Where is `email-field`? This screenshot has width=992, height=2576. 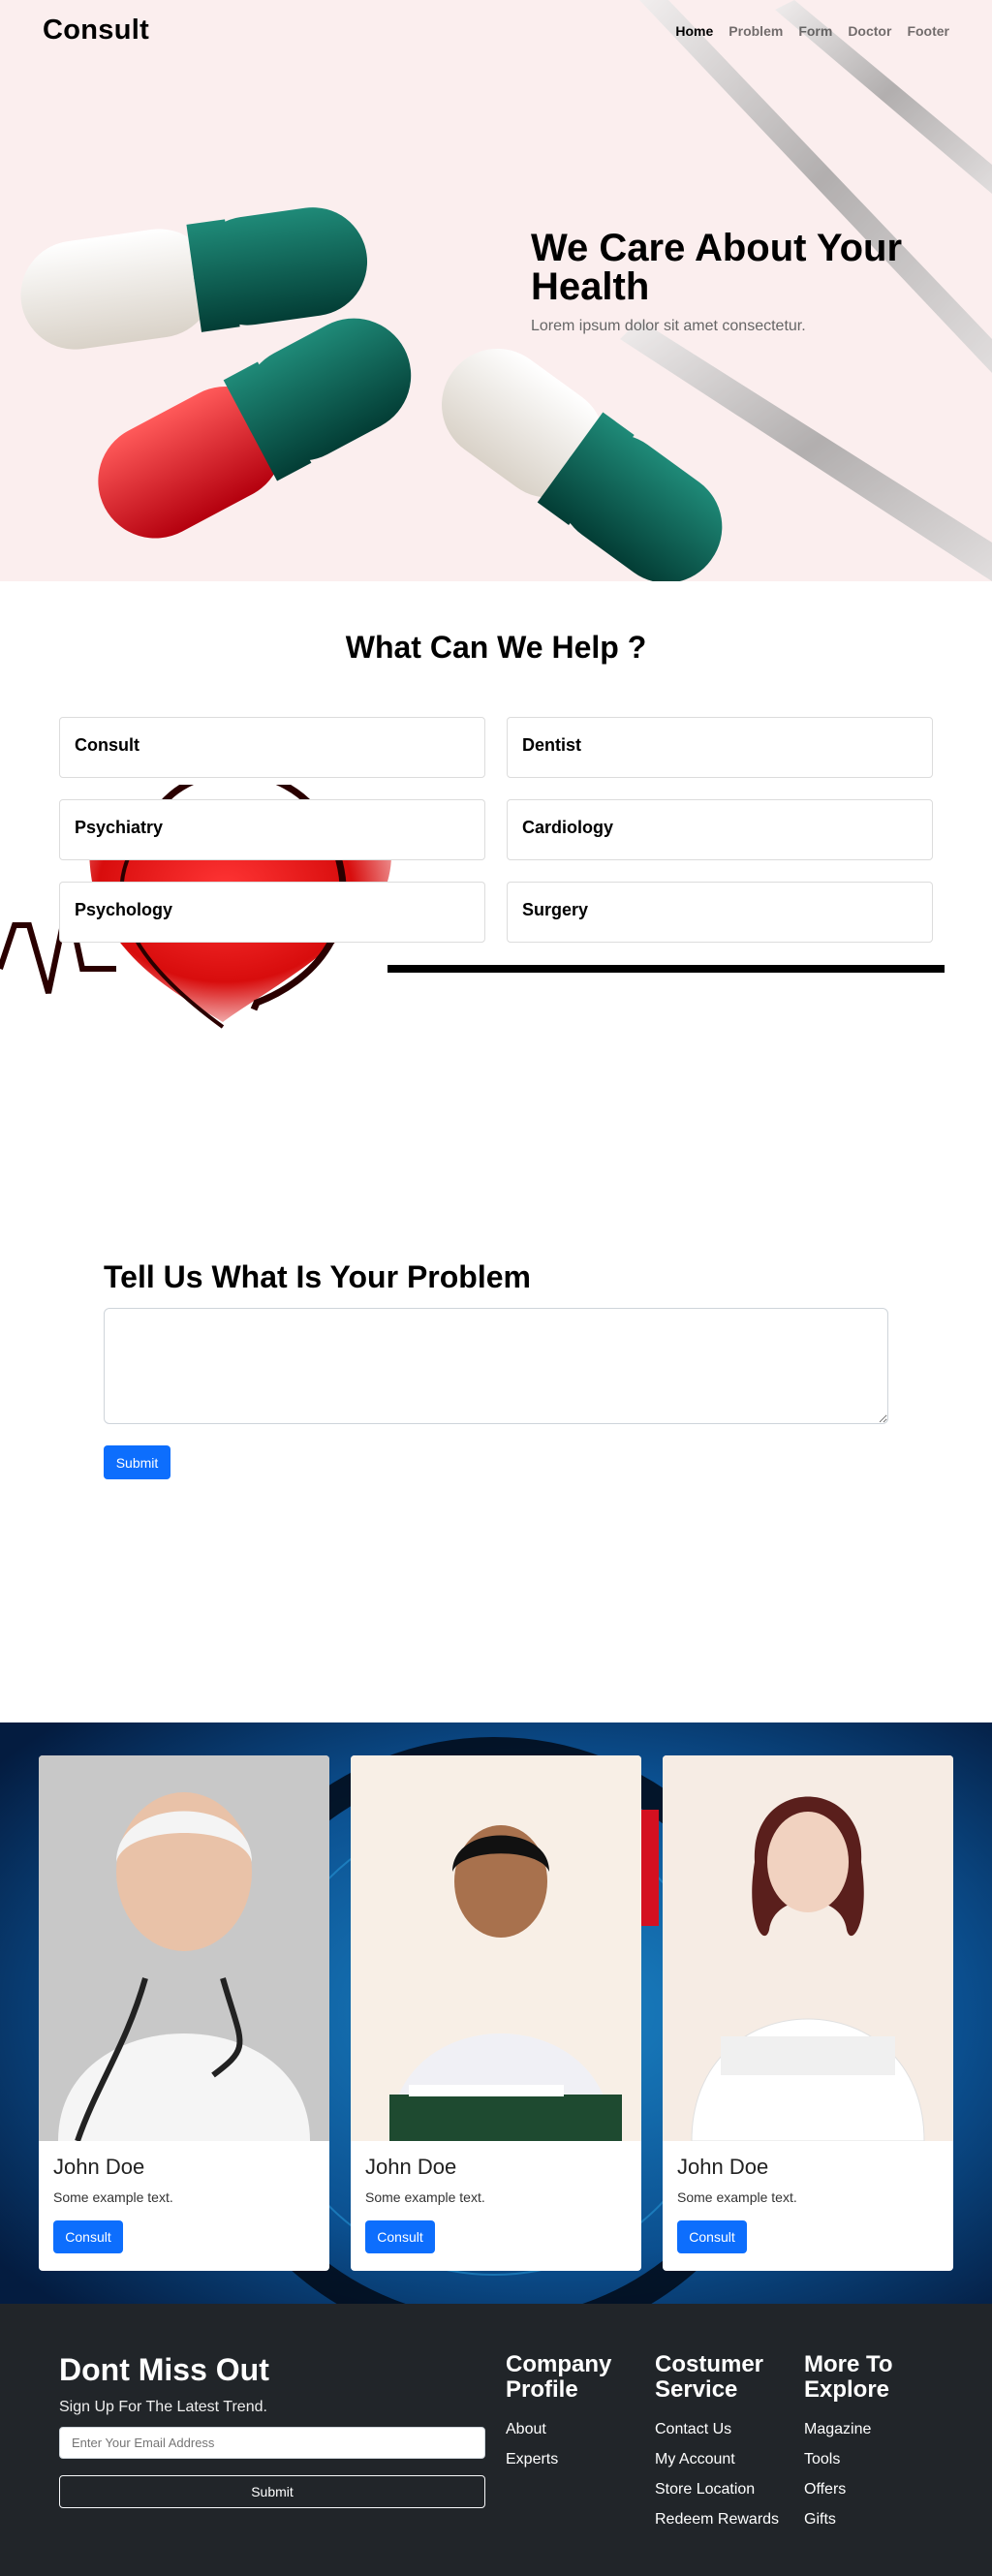
email-field is located at coordinates (272, 2443).